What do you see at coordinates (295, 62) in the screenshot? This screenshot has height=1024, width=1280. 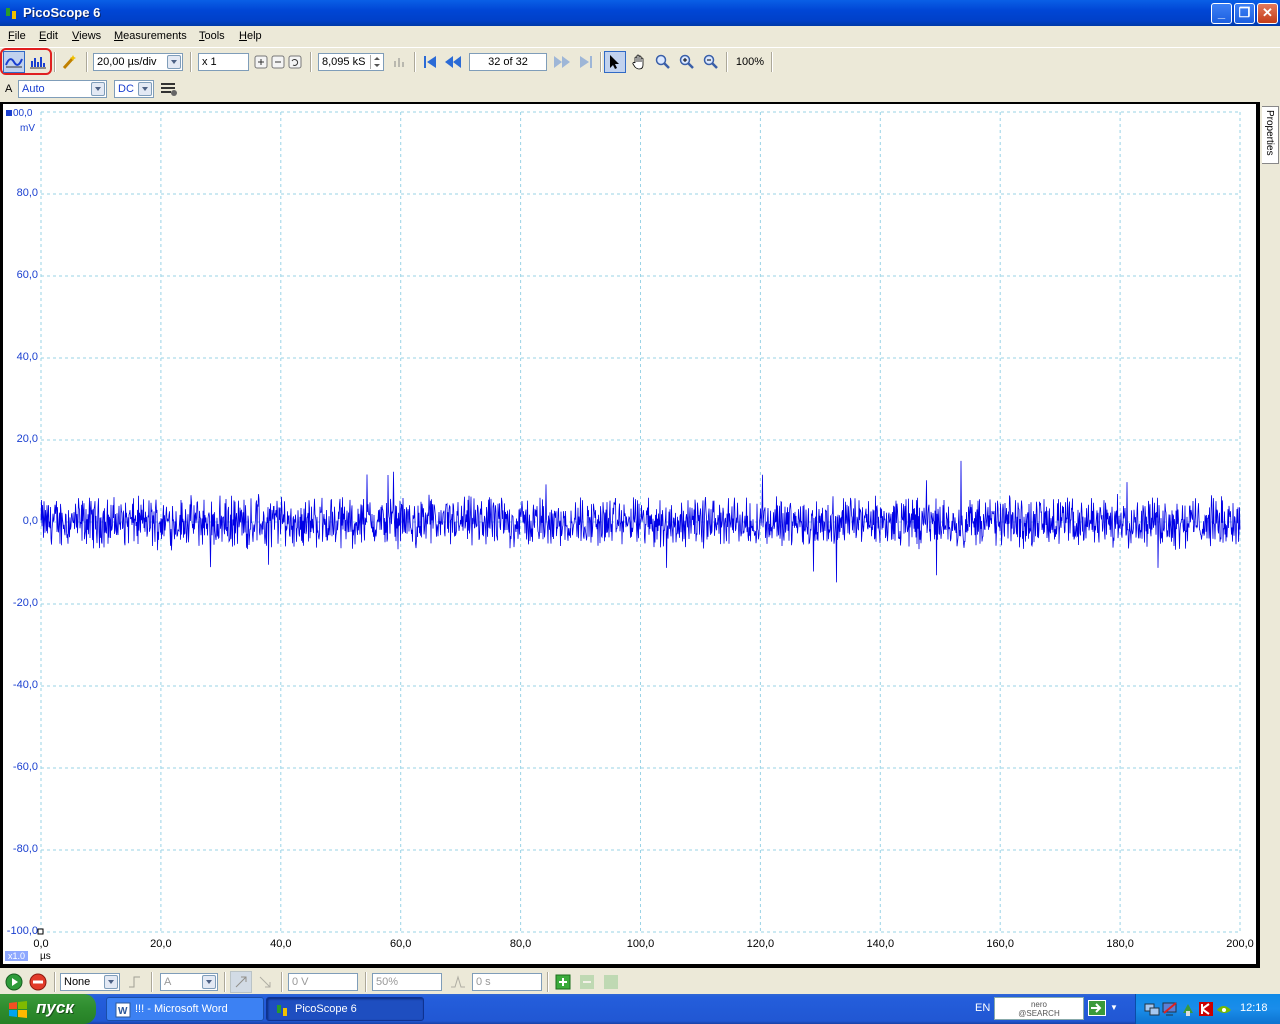 I see `zoom-reset-small-button` at bounding box center [295, 62].